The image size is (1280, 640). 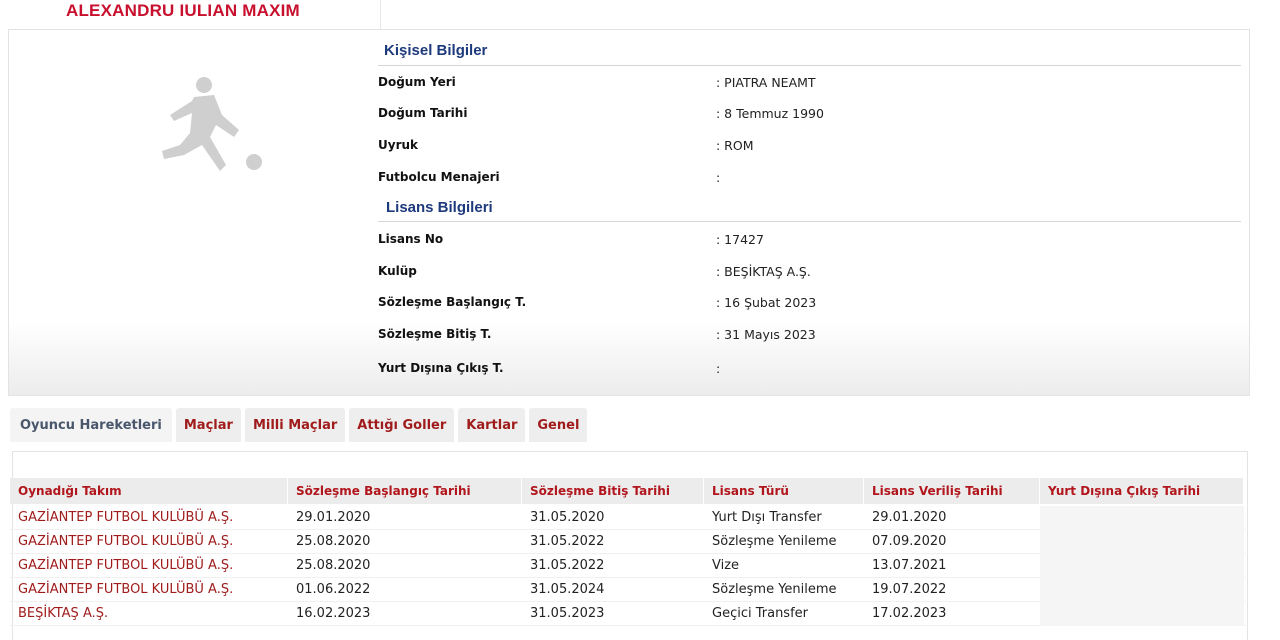 What do you see at coordinates (452, 302) in the screenshot?
I see `contract-start-label: Sözleşme Başlangıç T.` at bounding box center [452, 302].